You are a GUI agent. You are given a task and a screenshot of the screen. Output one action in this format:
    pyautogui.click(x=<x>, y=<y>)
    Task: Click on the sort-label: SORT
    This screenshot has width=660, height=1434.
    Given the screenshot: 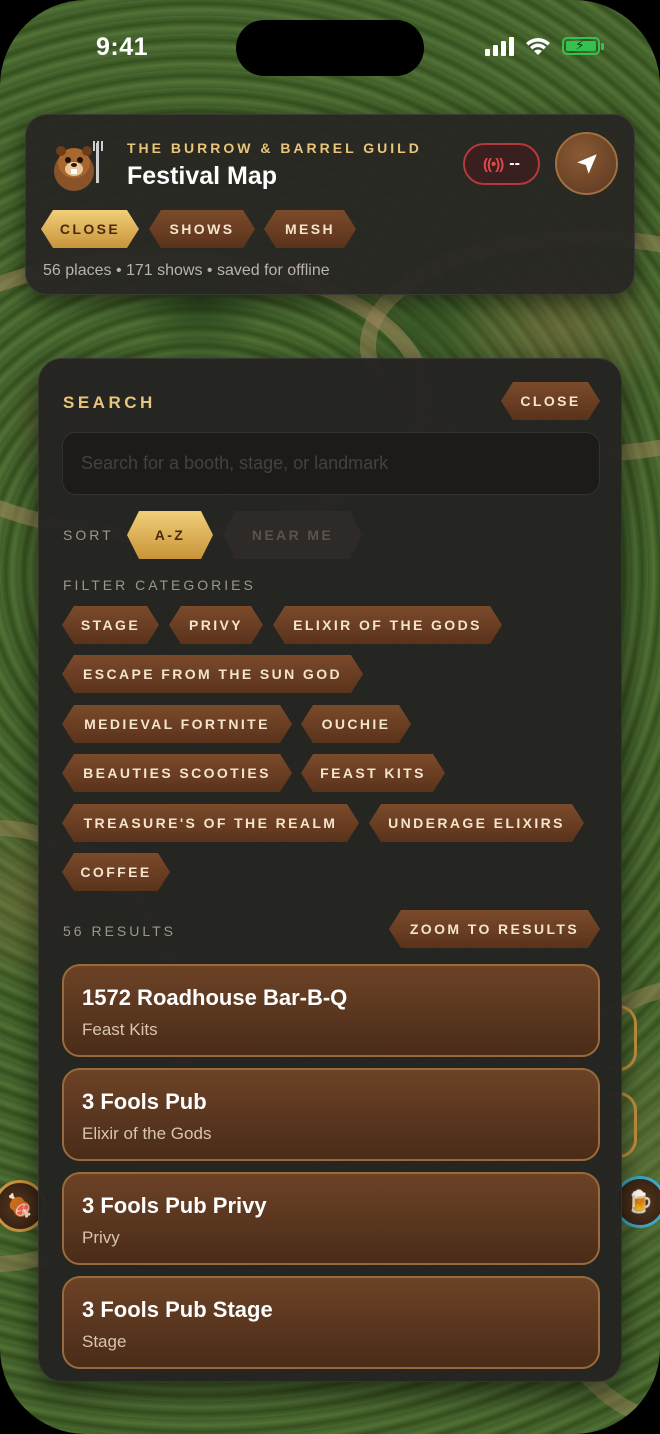 What is the action you would take?
    pyautogui.click(x=88, y=535)
    